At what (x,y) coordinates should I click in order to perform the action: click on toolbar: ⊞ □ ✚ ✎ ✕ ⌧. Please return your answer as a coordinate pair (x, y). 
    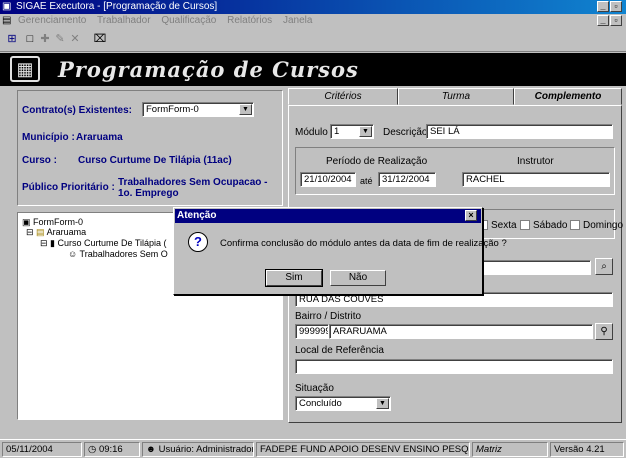
    Looking at the image, I should click on (313, 40).